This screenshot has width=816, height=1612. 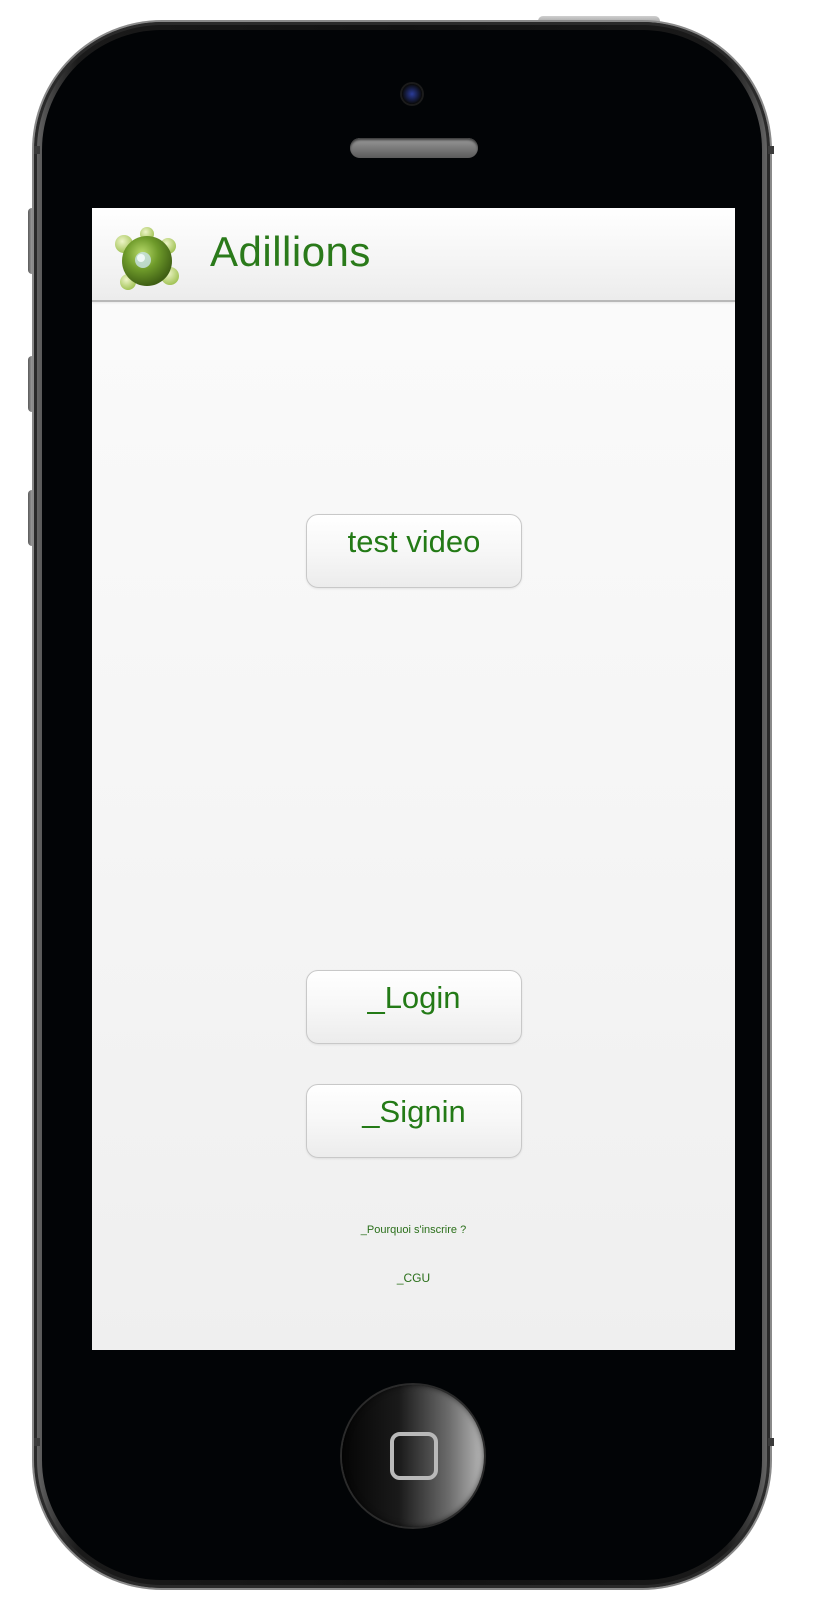 What do you see at coordinates (414, 551) in the screenshot?
I see `test-video-button: test video` at bounding box center [414, 551].